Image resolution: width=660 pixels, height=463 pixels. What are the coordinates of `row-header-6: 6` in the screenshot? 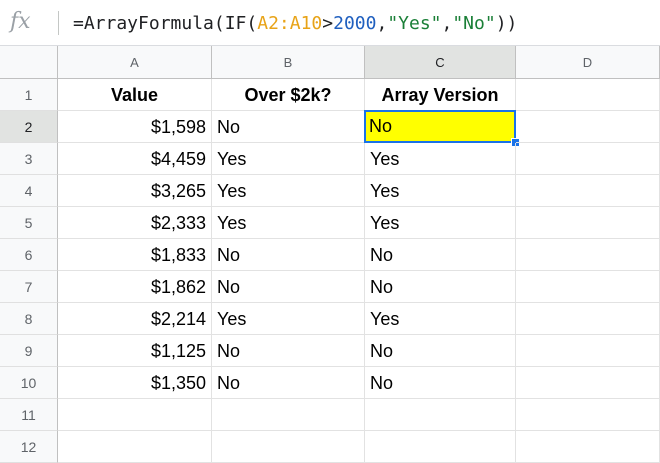 It's located at (29, 255).